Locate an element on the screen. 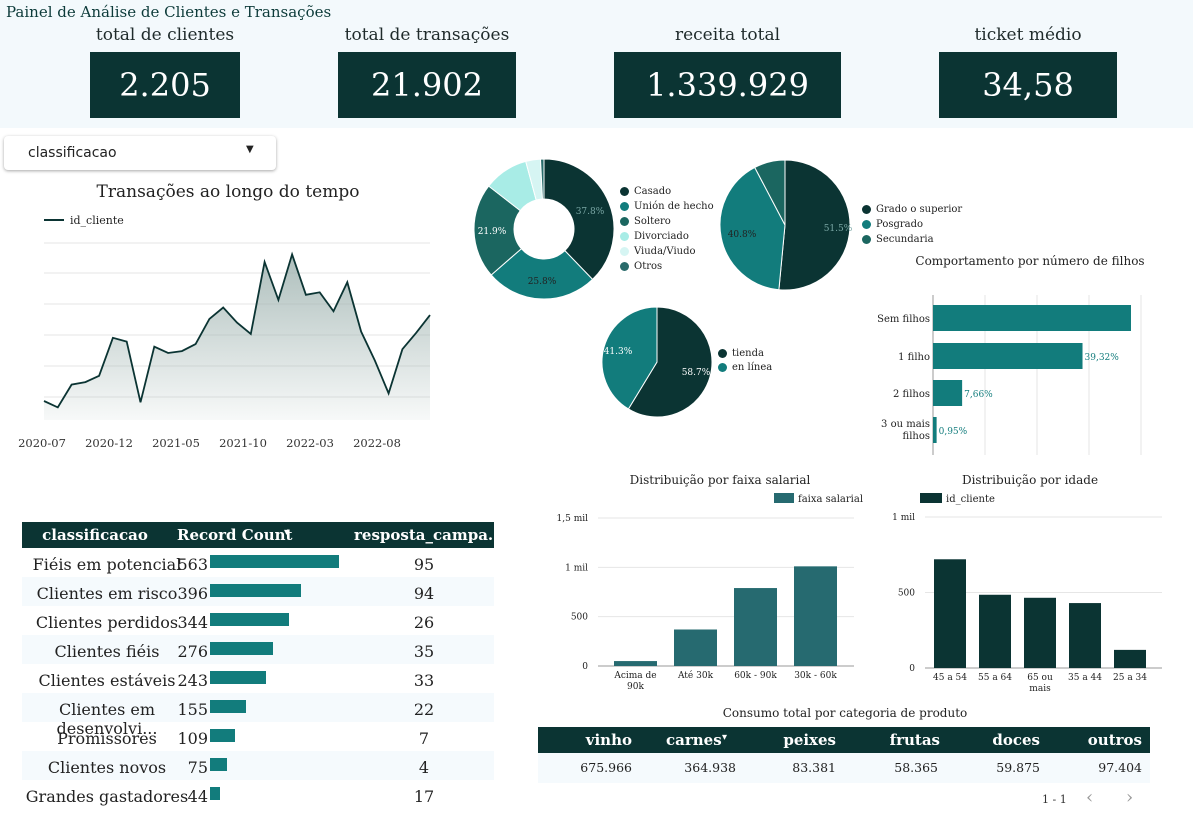  frutas-value: 58.365 is located at coordinates (916, 767).